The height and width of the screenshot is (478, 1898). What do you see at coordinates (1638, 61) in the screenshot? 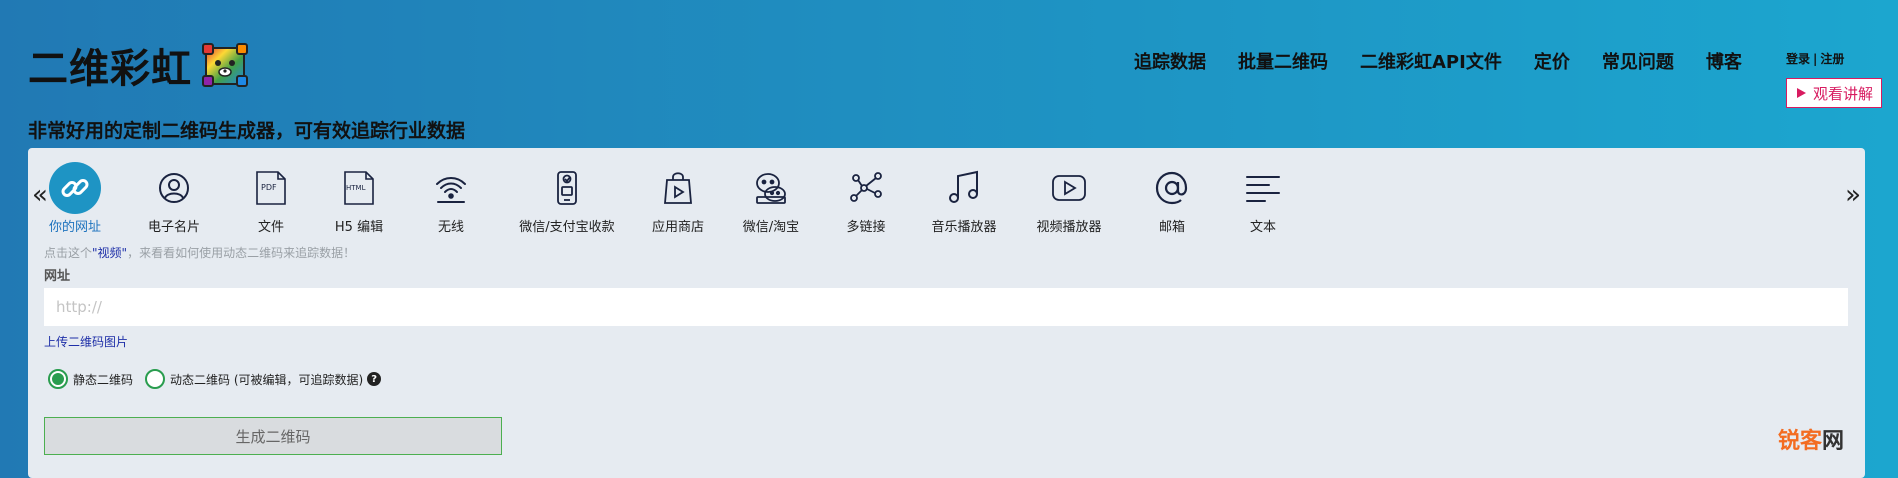
I see `nav-faq: 常见问题` at bounding box center [1638, 61].